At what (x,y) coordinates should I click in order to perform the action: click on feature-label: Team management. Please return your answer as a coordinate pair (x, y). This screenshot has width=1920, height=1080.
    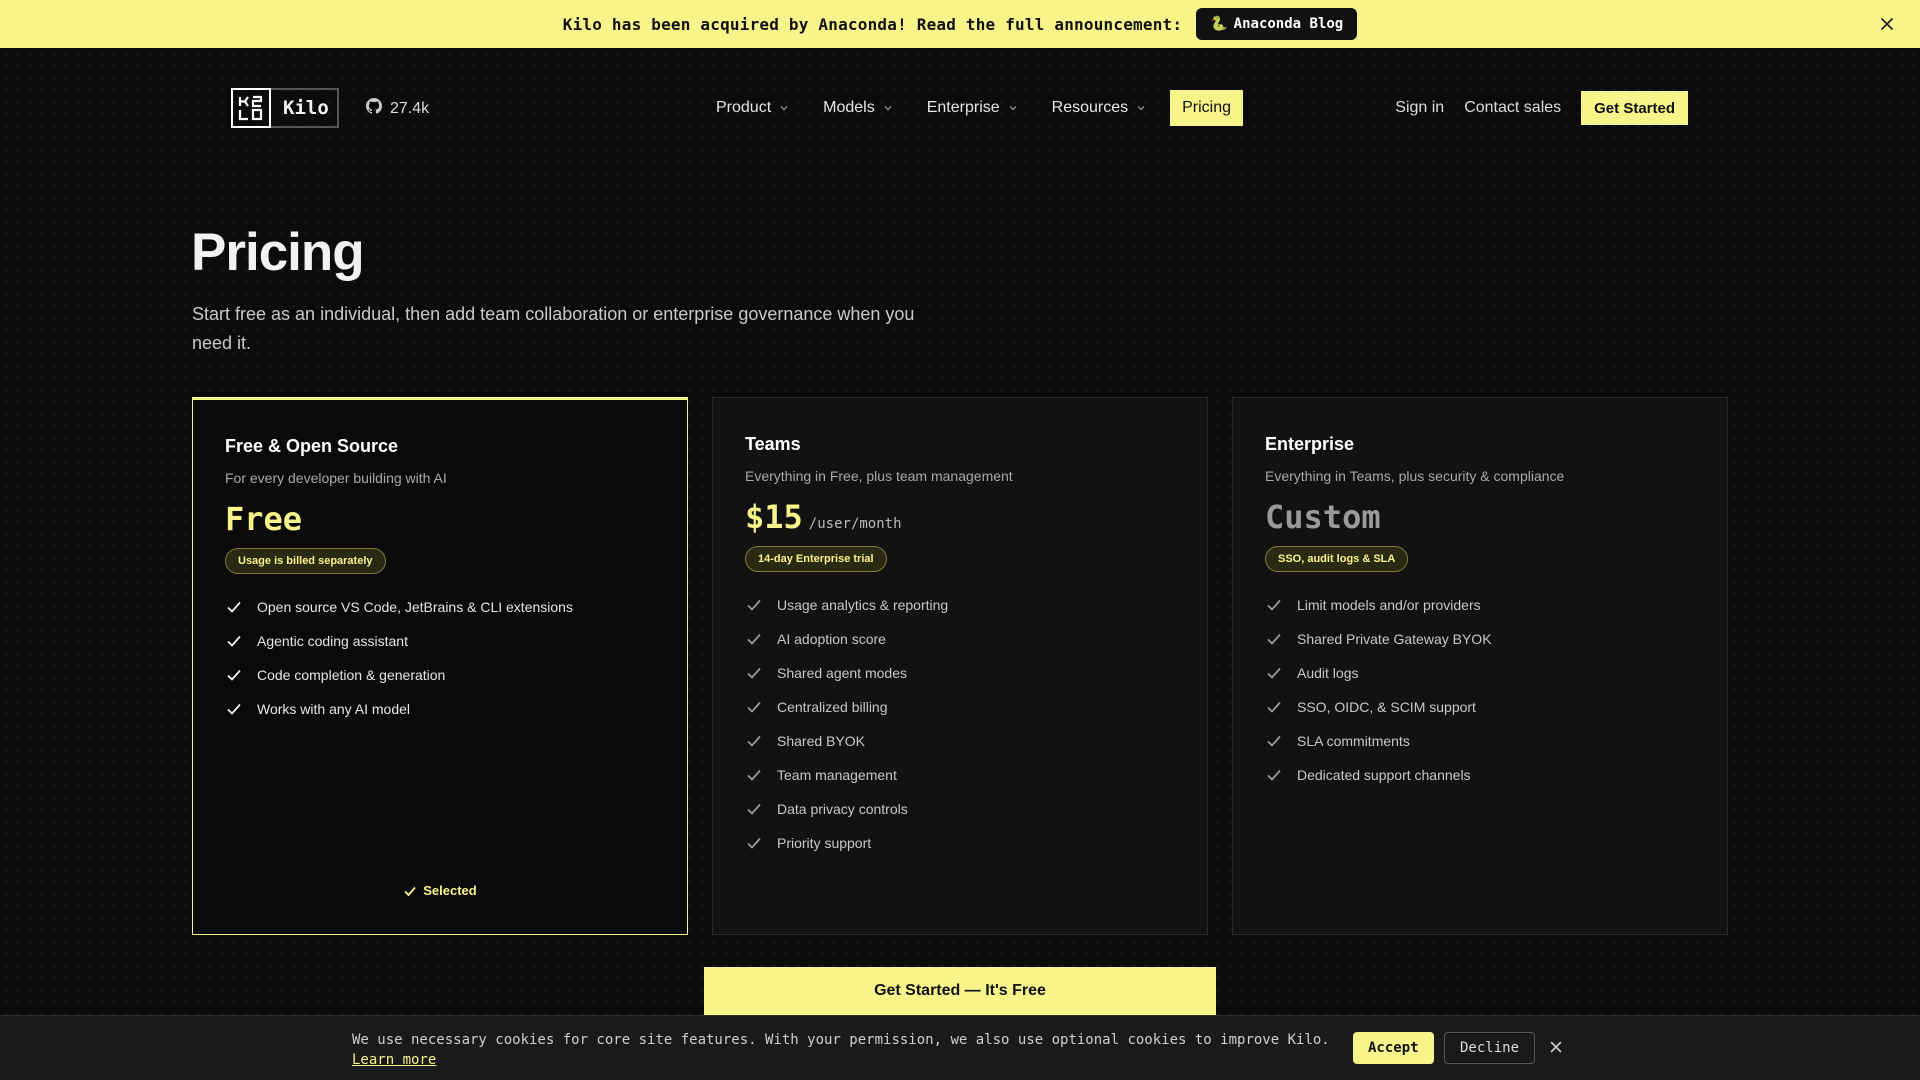
    Looking at the image, I should click on (837, 775).